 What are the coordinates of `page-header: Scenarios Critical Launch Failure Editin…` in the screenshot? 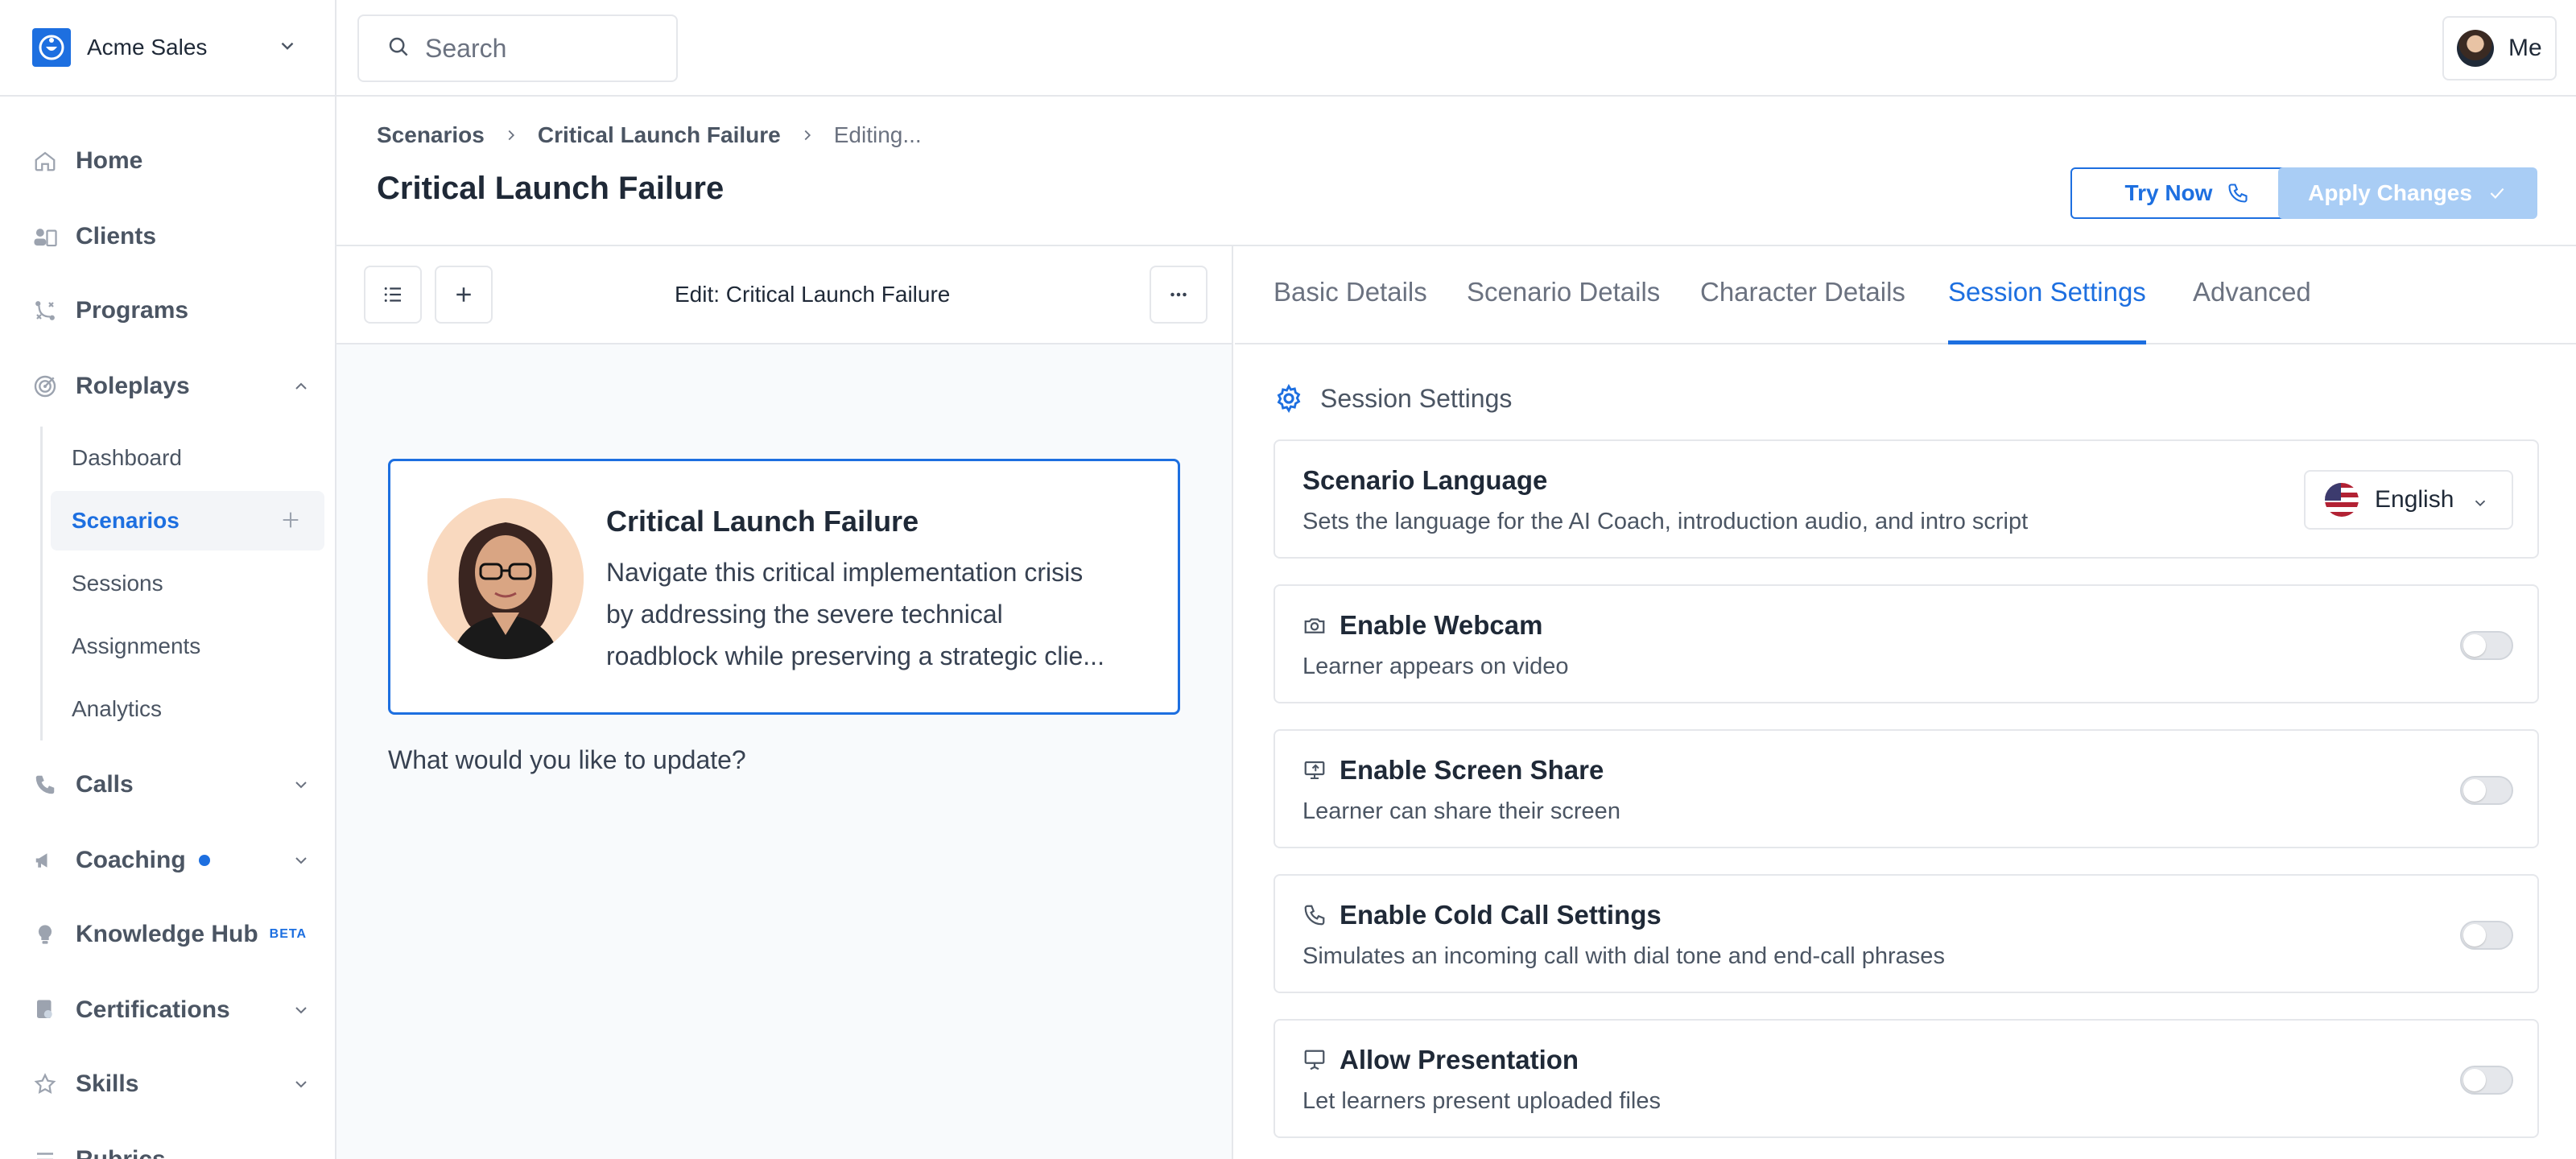 It's located at (1456, 171).